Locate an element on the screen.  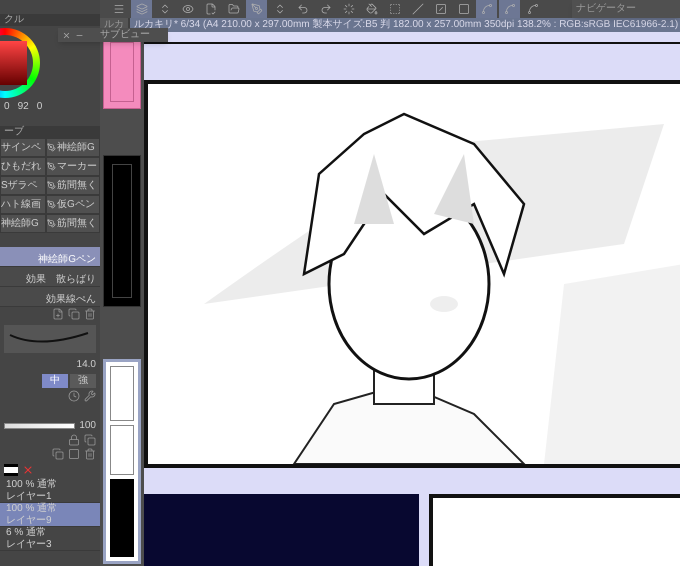
panel-title: サブビュー is located at coordinates (125, 35).